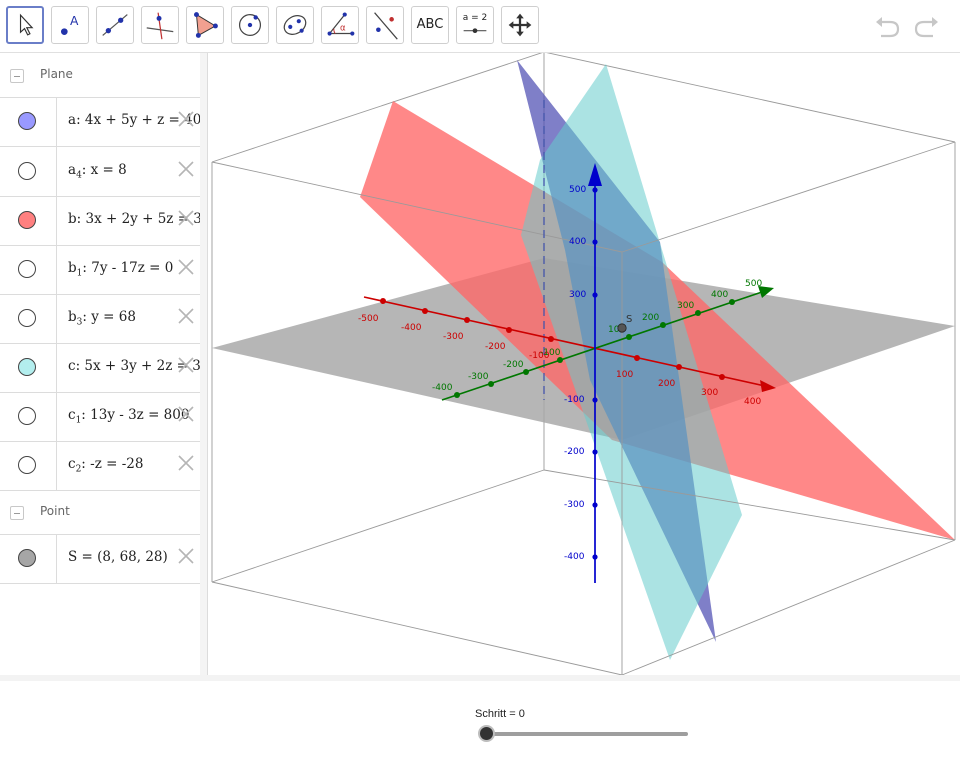  What do you see at coordinates (55, 511) in the screenshot?
I see `group-name: Point` at bounding box center [55, 511].